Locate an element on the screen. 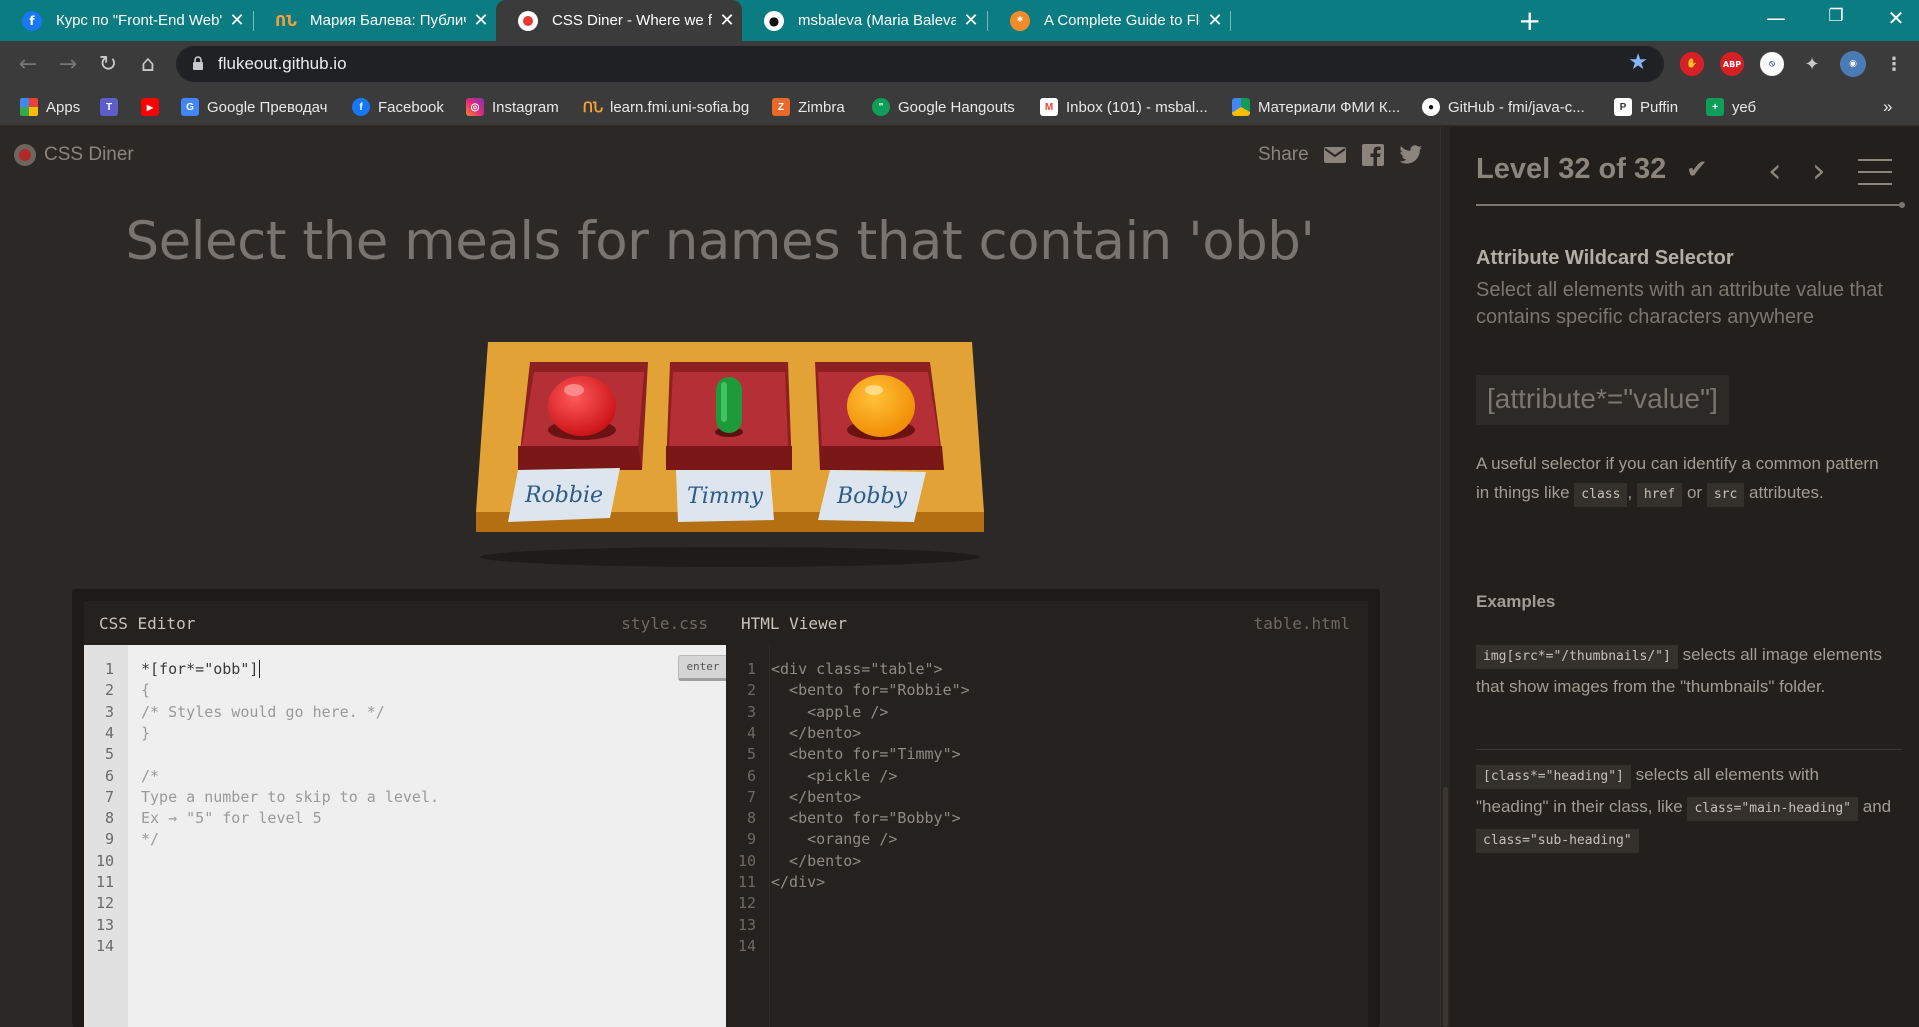 The width and height of the screenshot is (1919, 1027). tab-css-diner: CSS Diner - Where we feast on CSS ✕ is located at coordinates (619, 20).